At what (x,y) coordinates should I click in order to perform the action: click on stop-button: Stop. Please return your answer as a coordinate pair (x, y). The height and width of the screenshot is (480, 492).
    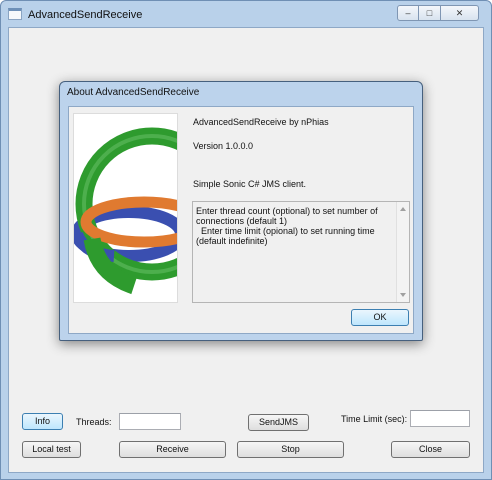
    Looking at the image, I should click on (290, 449).